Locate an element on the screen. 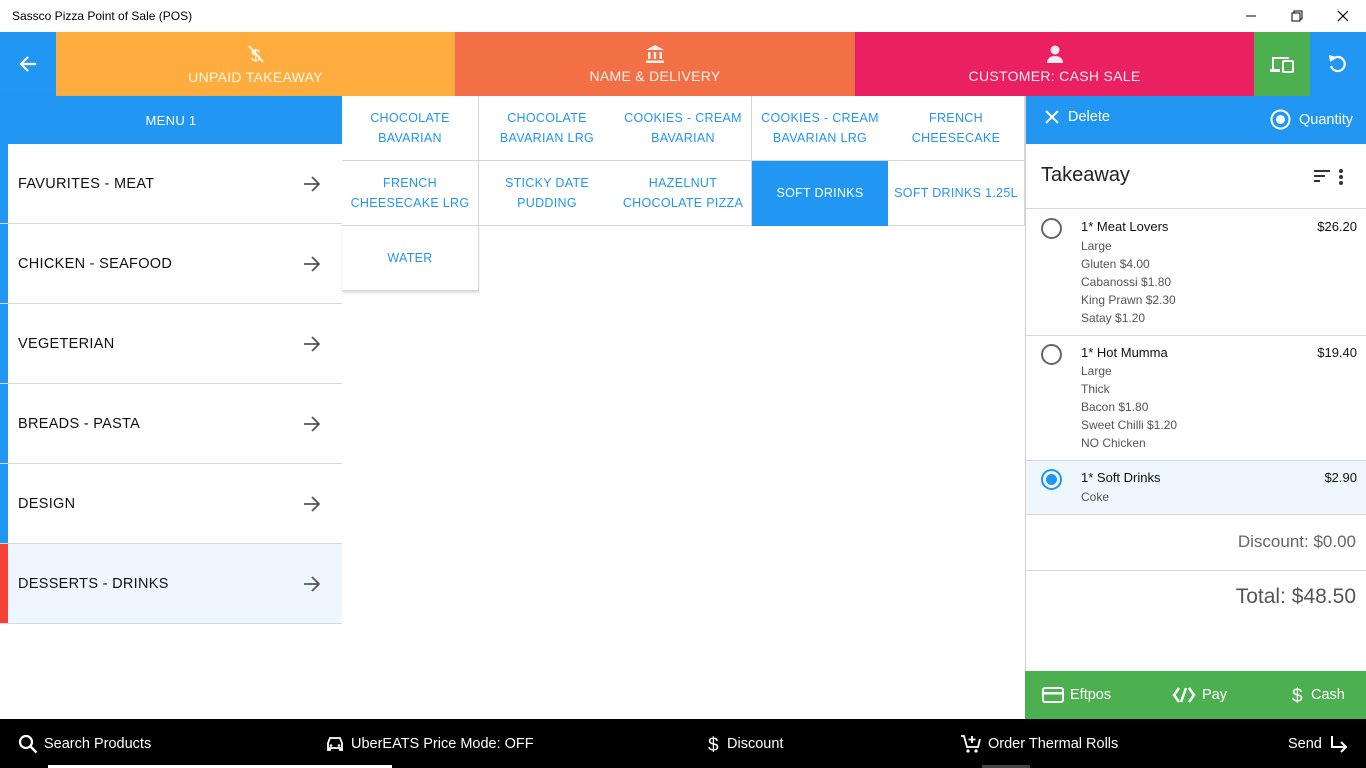 The width and height of the screenshot is (1366, 768). order-type-title: Takeaway is located at coordinates (1085, 175).